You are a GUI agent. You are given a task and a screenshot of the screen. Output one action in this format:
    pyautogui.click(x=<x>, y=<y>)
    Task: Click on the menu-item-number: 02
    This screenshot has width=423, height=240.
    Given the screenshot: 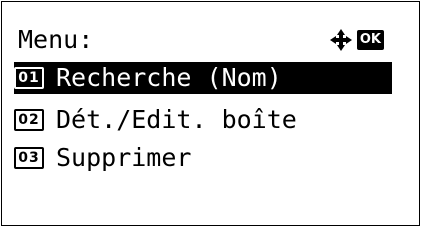 What is the action you would take?
    pyautogui.click(x=29, y=120)
    